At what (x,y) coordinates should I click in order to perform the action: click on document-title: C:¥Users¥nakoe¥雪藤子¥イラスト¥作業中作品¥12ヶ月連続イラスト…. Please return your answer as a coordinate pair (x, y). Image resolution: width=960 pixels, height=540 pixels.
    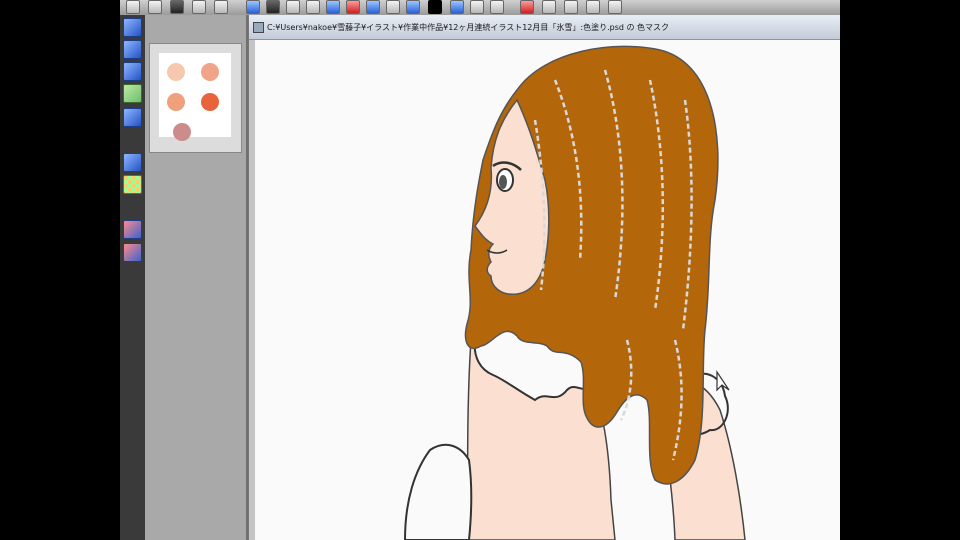
    Looking at the image, I should click on (468, 27).